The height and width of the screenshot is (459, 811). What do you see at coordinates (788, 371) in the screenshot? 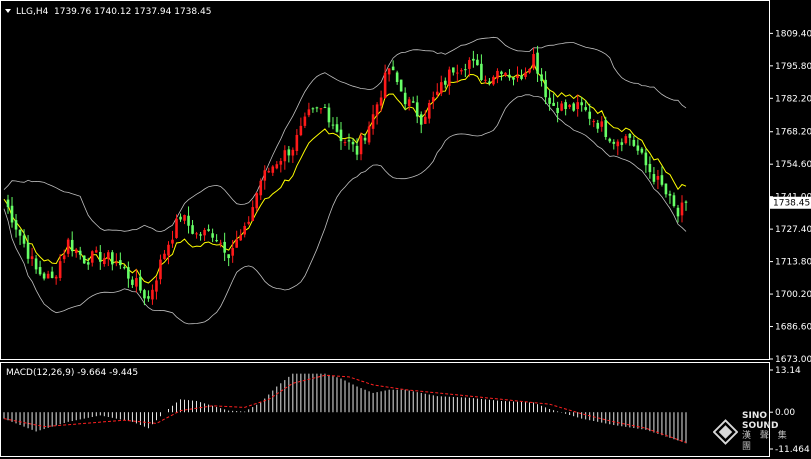
I see `macd-tick-label: 13.14` at bounding box center [788, 371].